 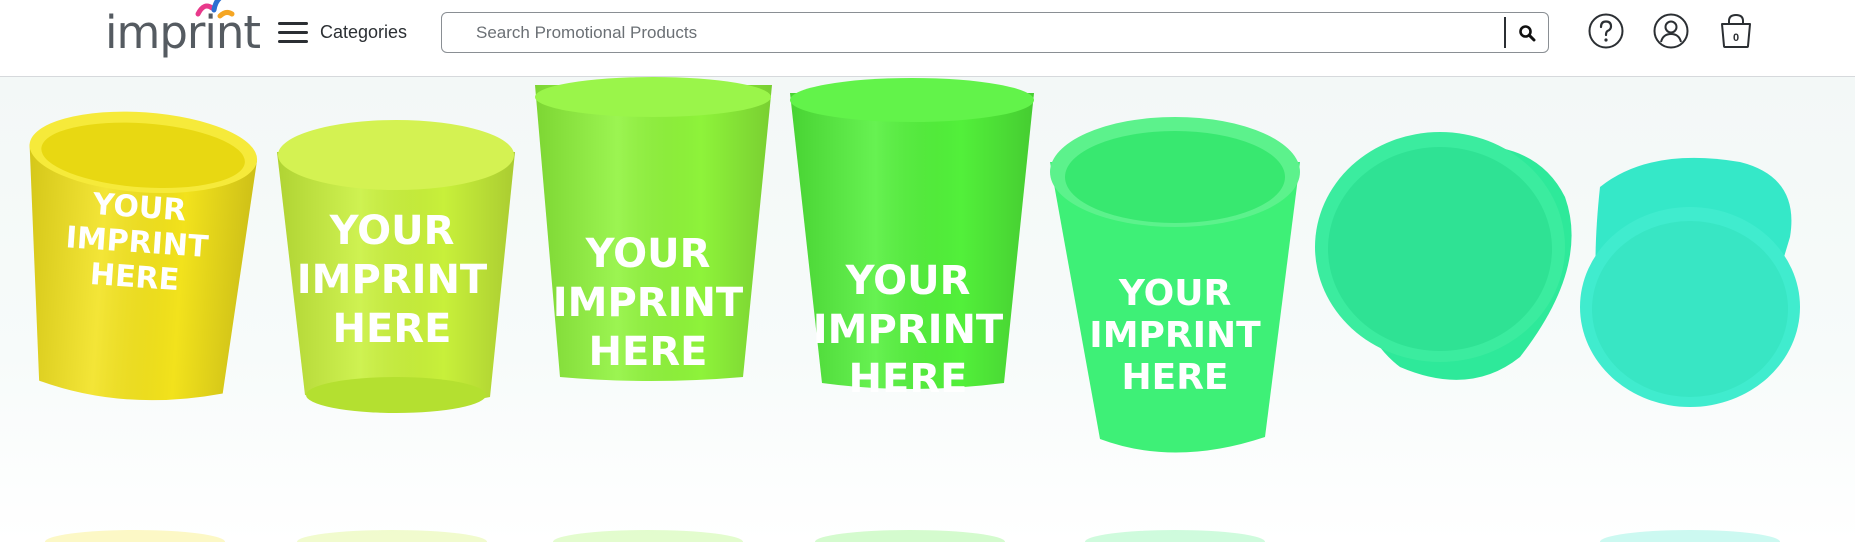 I want to click on cart-count: 0, so click(x=1736, y=38).